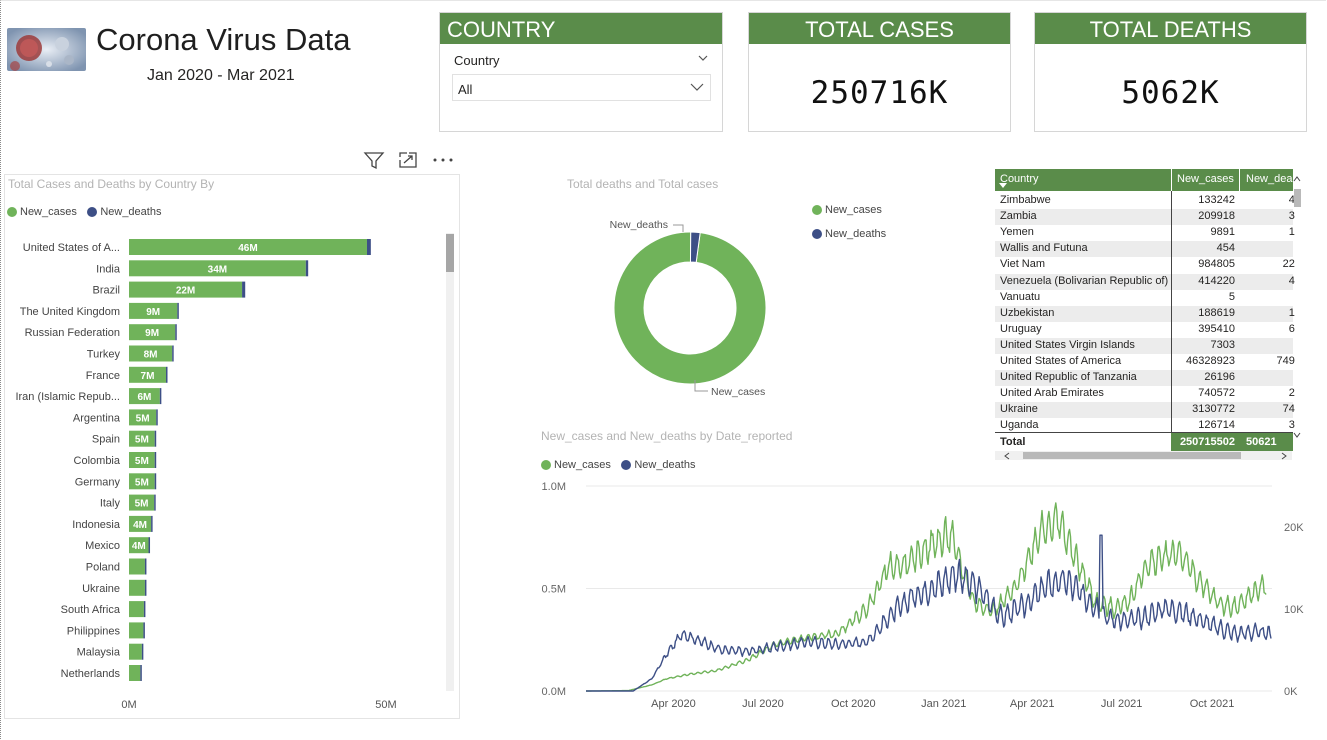  What do you see at coordinates (128, 705) in the screenshot?
I see `x-axis-tick-label: 0M` at bounding box center [128, 705].